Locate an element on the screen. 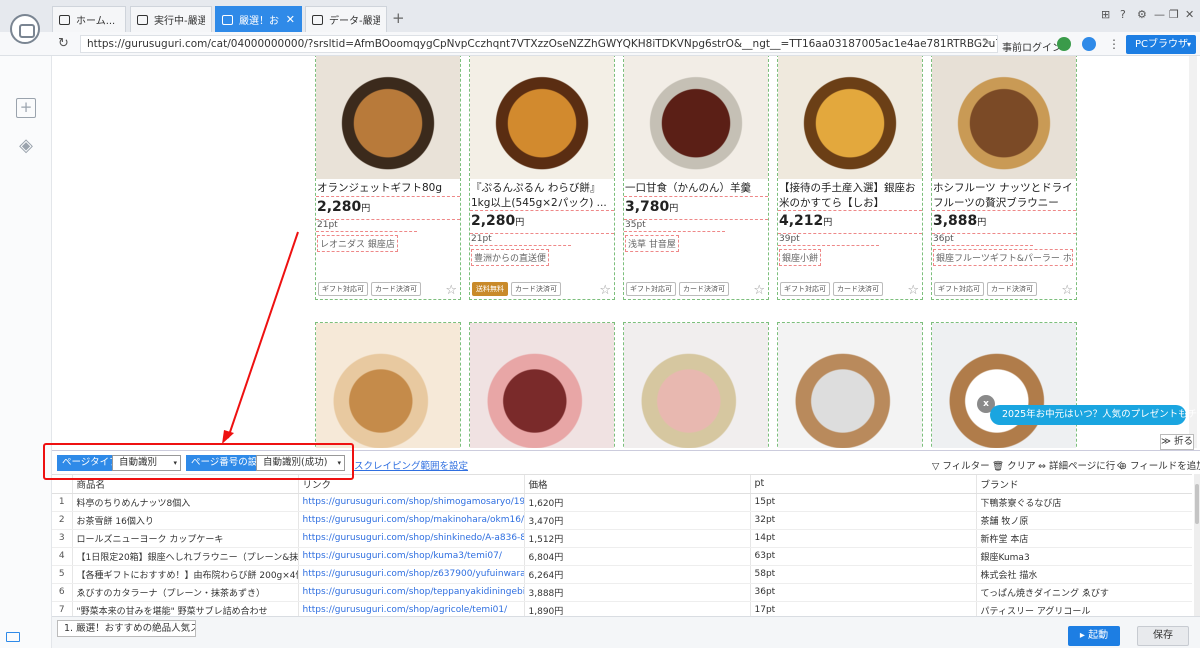 This screenshot has height=648, width=1200. app-logo-icon is located at coordinates (25, 29).